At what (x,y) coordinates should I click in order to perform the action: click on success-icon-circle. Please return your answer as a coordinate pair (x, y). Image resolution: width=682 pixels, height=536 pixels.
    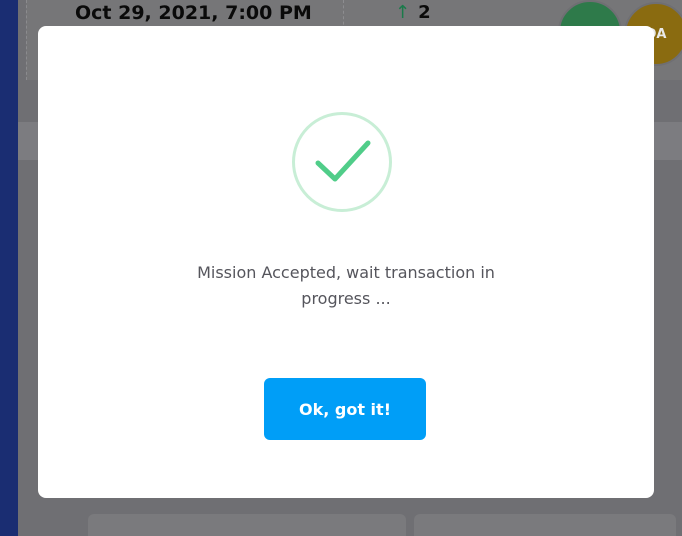
    Looking at the image, I should click on (342, 162).